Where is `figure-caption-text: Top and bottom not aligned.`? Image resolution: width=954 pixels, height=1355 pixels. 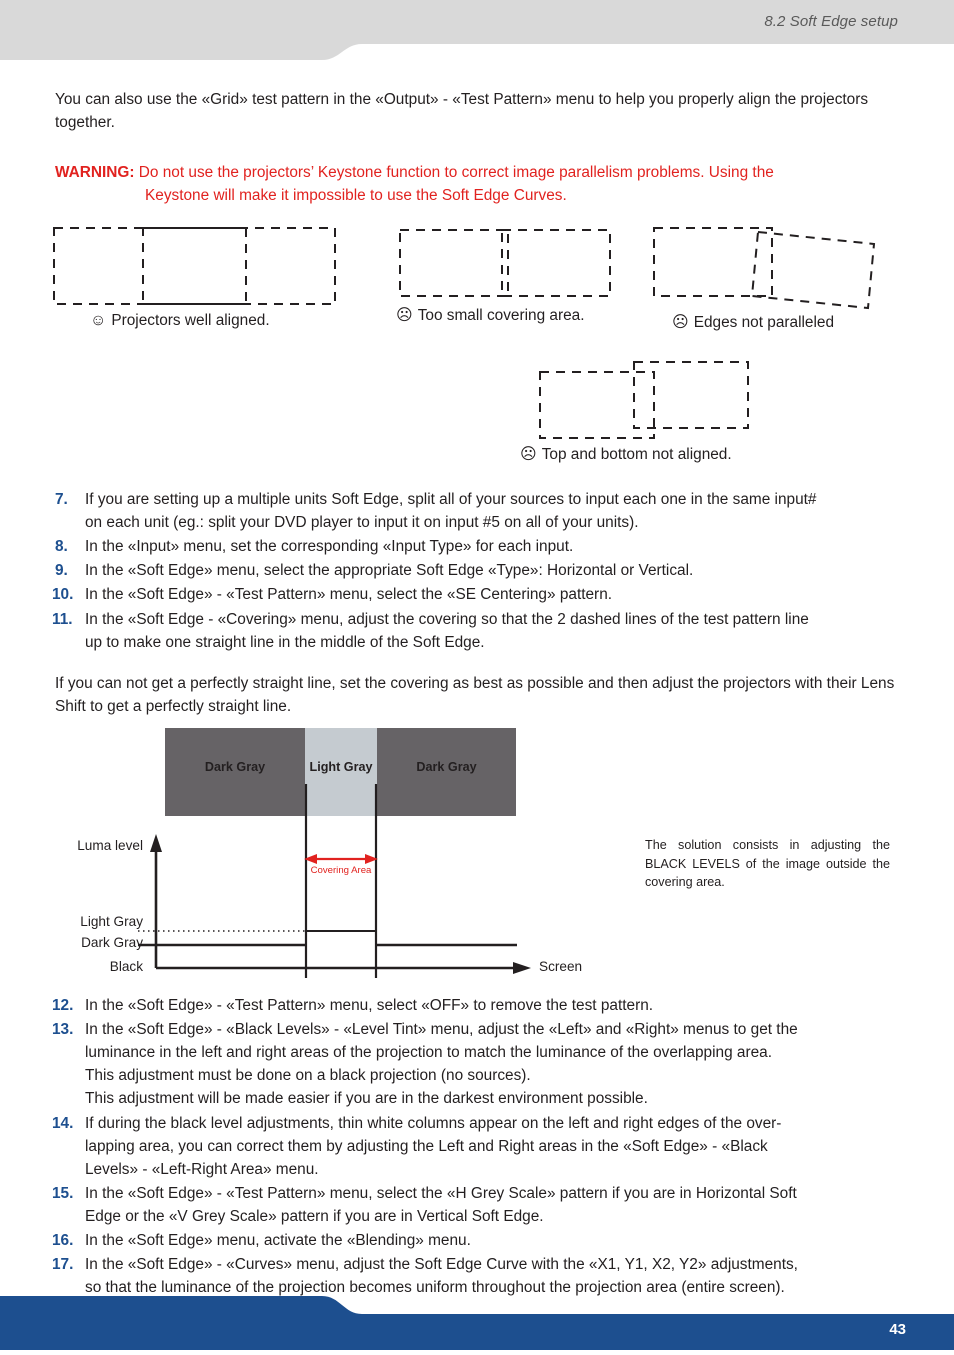 figure-caption-text: Top and bottom not aligned. is located at coordinates (636, 454).